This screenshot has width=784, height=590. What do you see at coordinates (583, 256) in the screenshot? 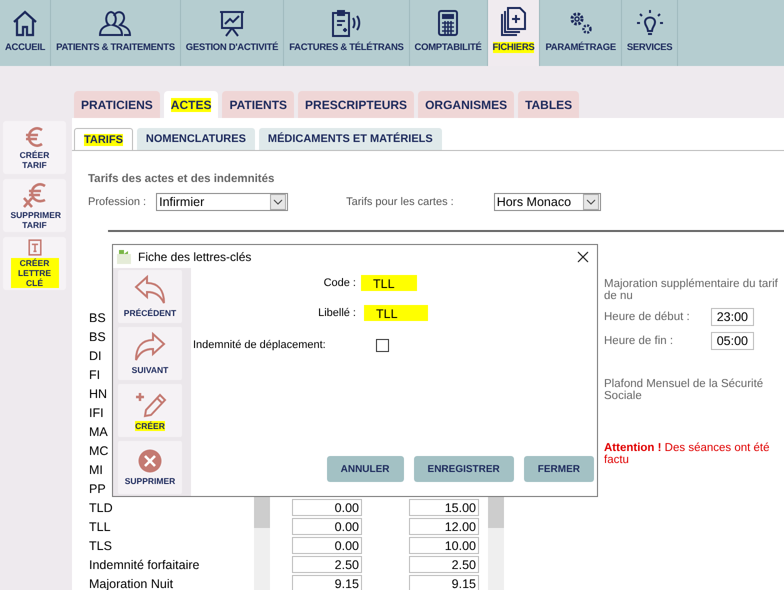
I see `close-icon` at bounding box center [583, 256].